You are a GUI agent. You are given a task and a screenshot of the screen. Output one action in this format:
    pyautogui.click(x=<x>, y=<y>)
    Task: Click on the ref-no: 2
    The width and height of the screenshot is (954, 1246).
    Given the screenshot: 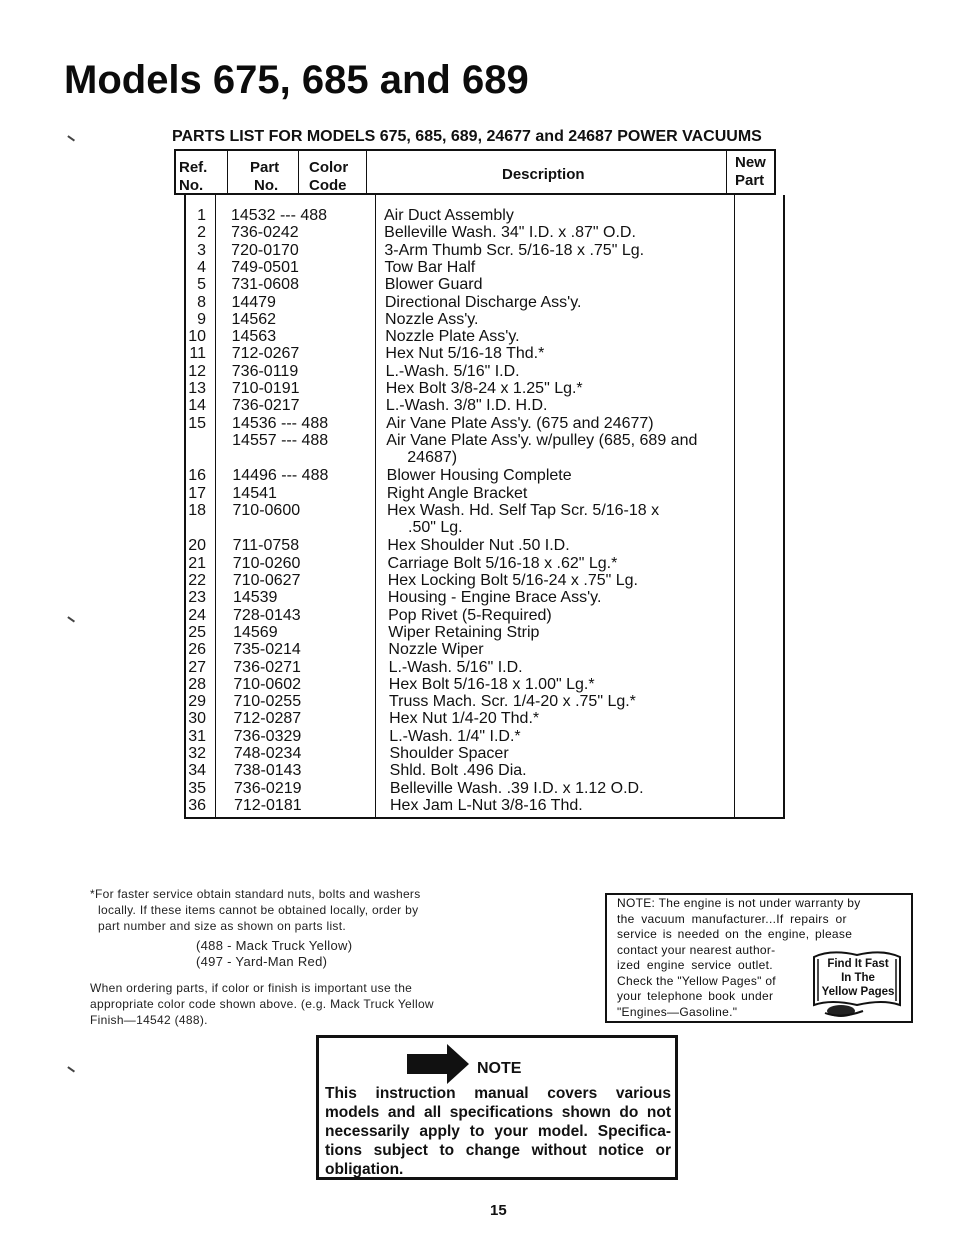 What is the action you would take?
    pyautogui.click(x=201, y=233)
    